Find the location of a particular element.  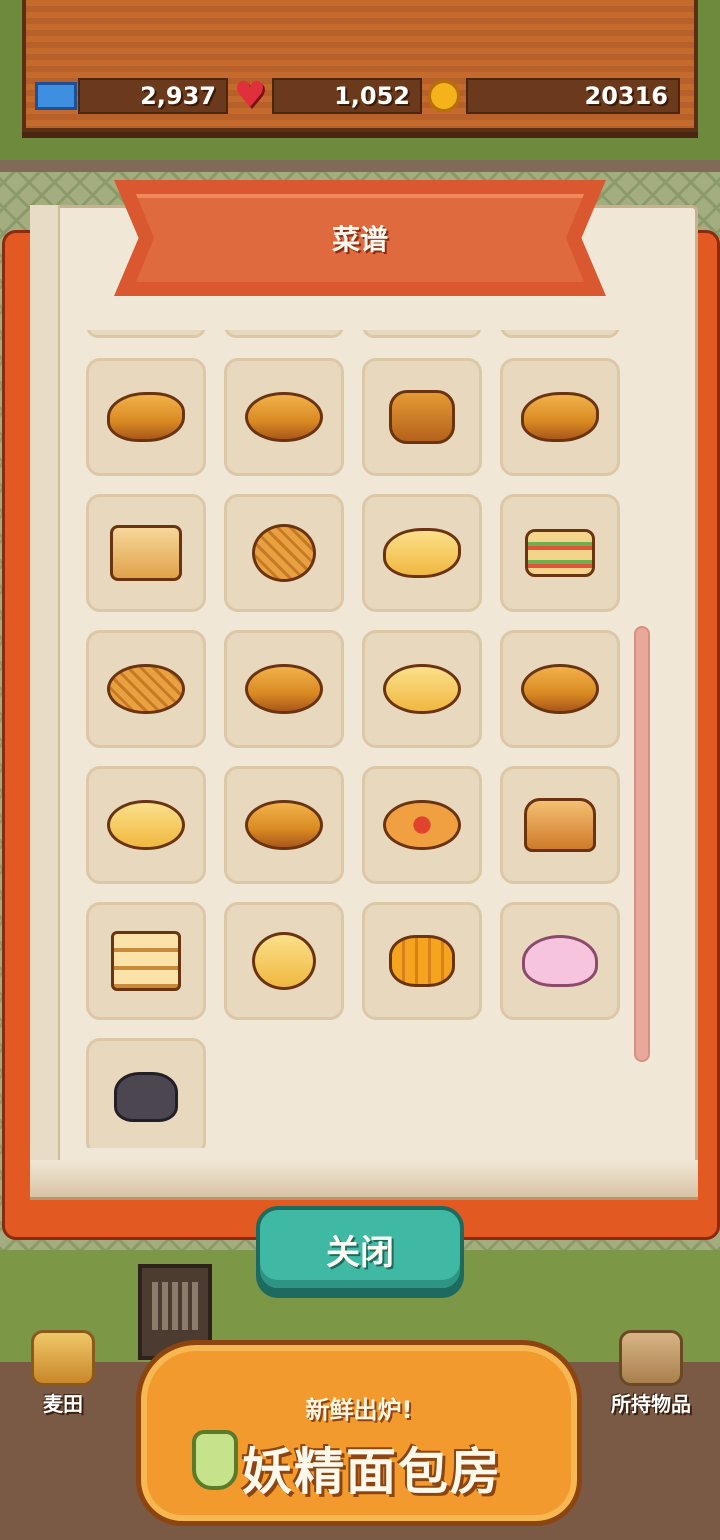

logo-title: 妖精面包房 is located at coordinates (372, 1472).